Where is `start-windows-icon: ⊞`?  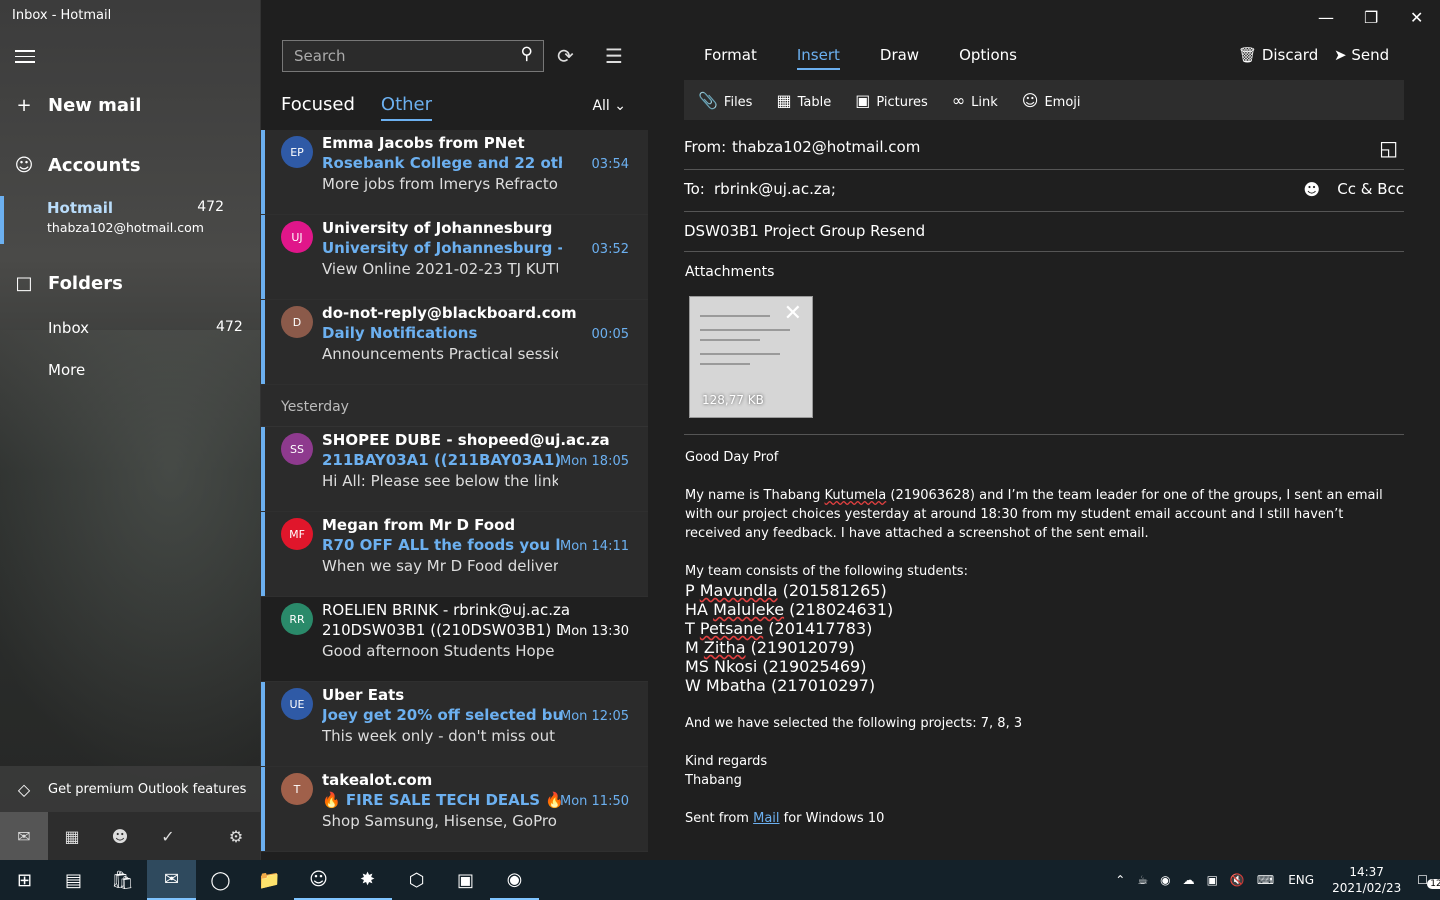 start-windows-icon: ⊞ is located at coordinates (24, 880).